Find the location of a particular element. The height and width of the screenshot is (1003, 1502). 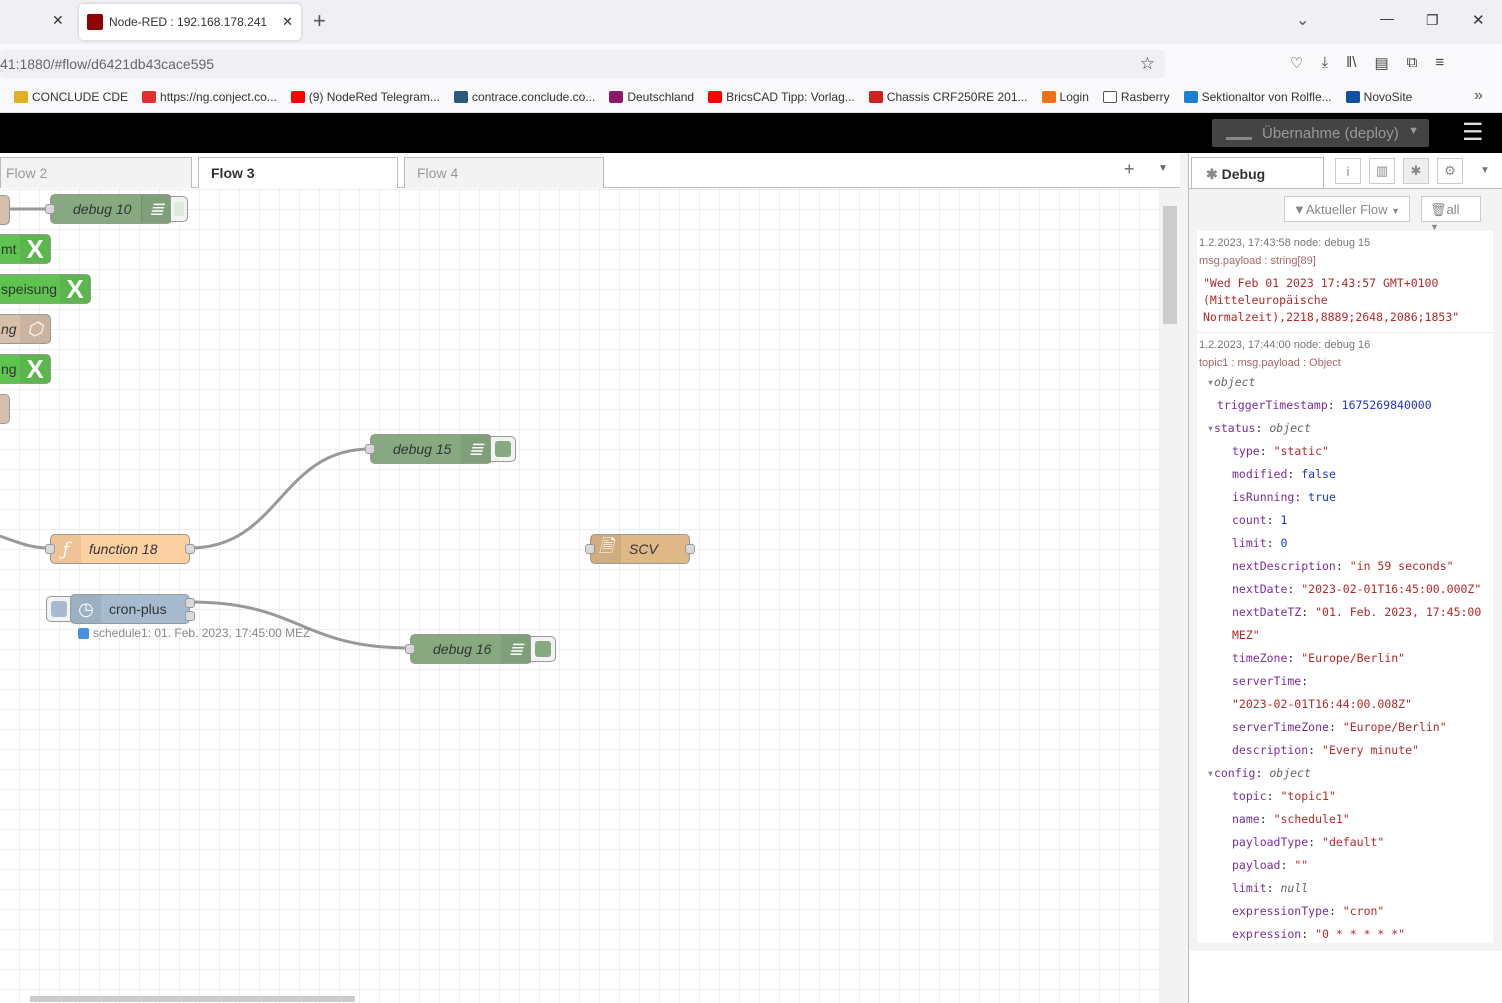

tree-row: limit: 0 is located at coordinates (1260, 543).